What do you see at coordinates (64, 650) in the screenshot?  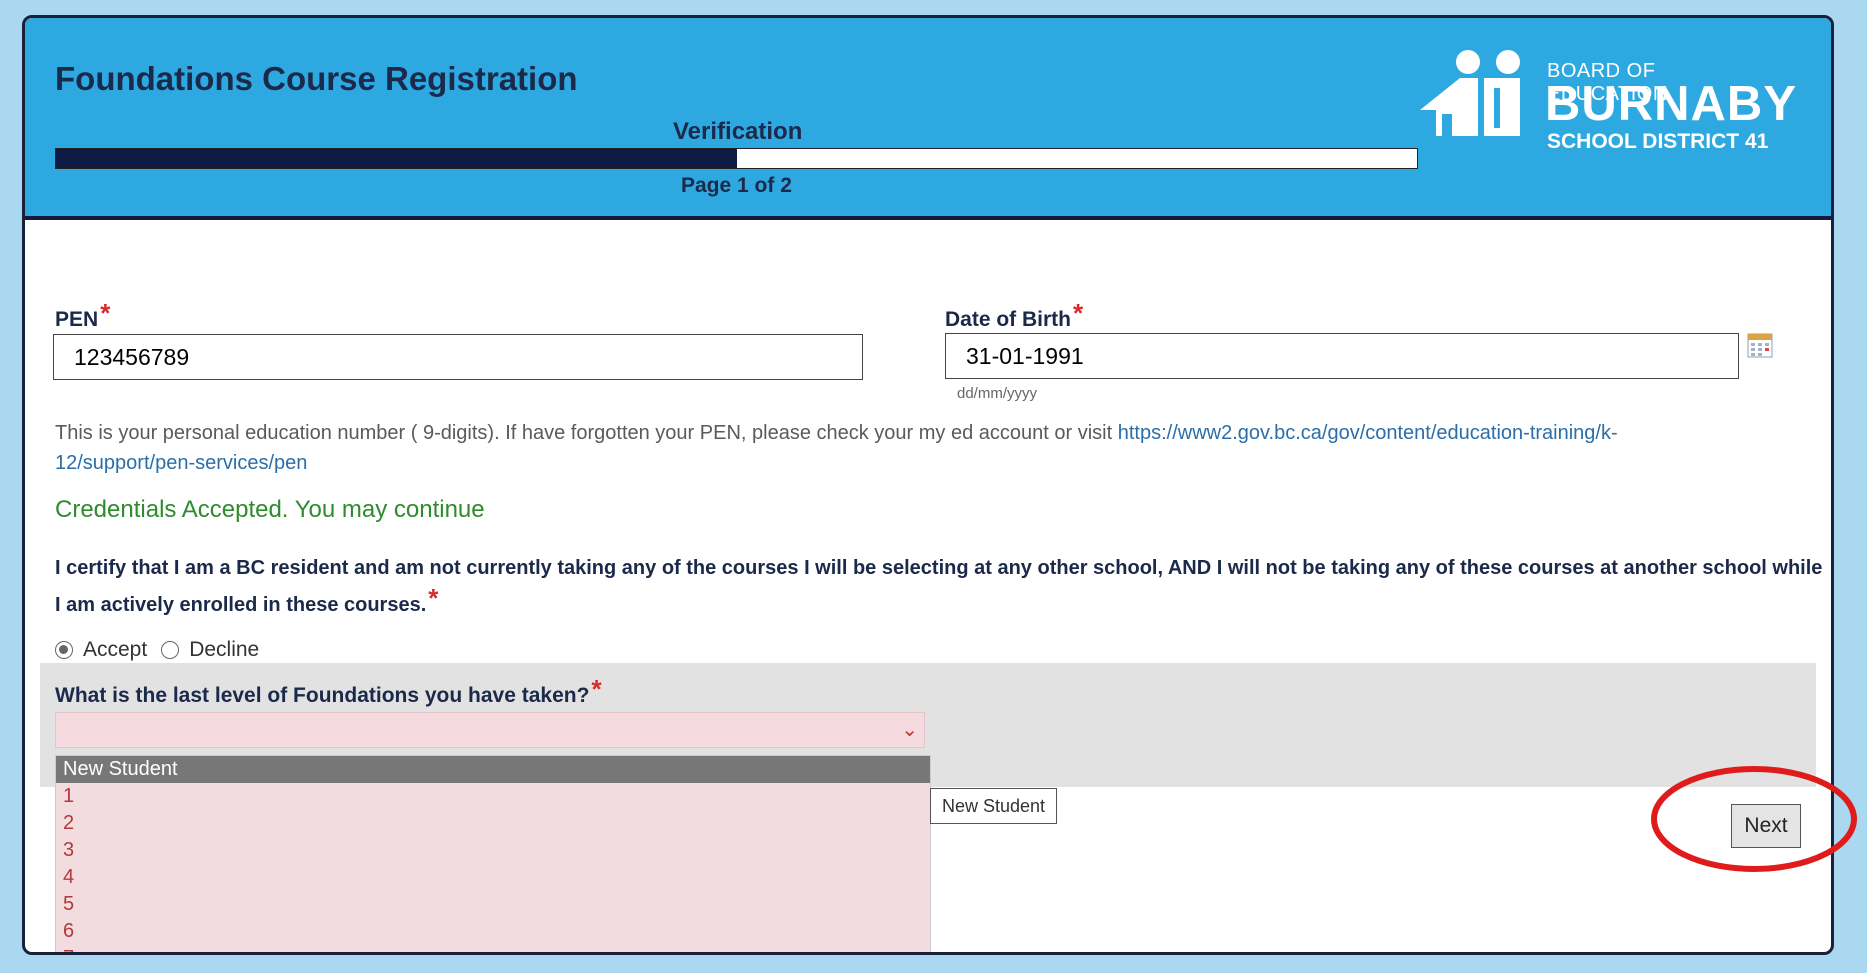 I see `radio-accept` at bounding box center [64, 650].